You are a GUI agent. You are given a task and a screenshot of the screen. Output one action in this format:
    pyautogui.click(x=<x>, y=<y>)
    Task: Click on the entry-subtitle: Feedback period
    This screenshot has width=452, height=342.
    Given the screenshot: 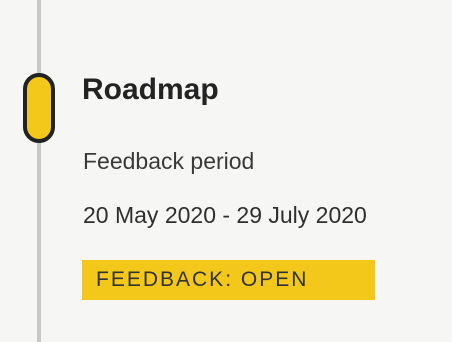 What is the action you would take?
    pyautogui.click(x=169, y=161)
    